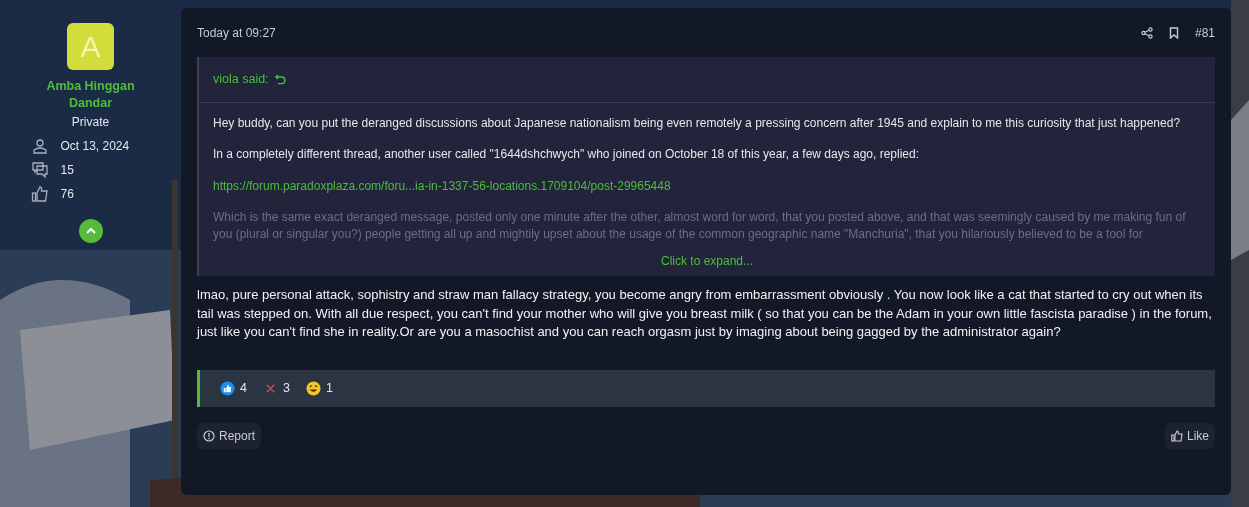 This screenshot has height=507, width=1249. Describe the element at coordinates (95, 146) in the screenshot. I see `stat-value: Oct 13, 2024` at that location.